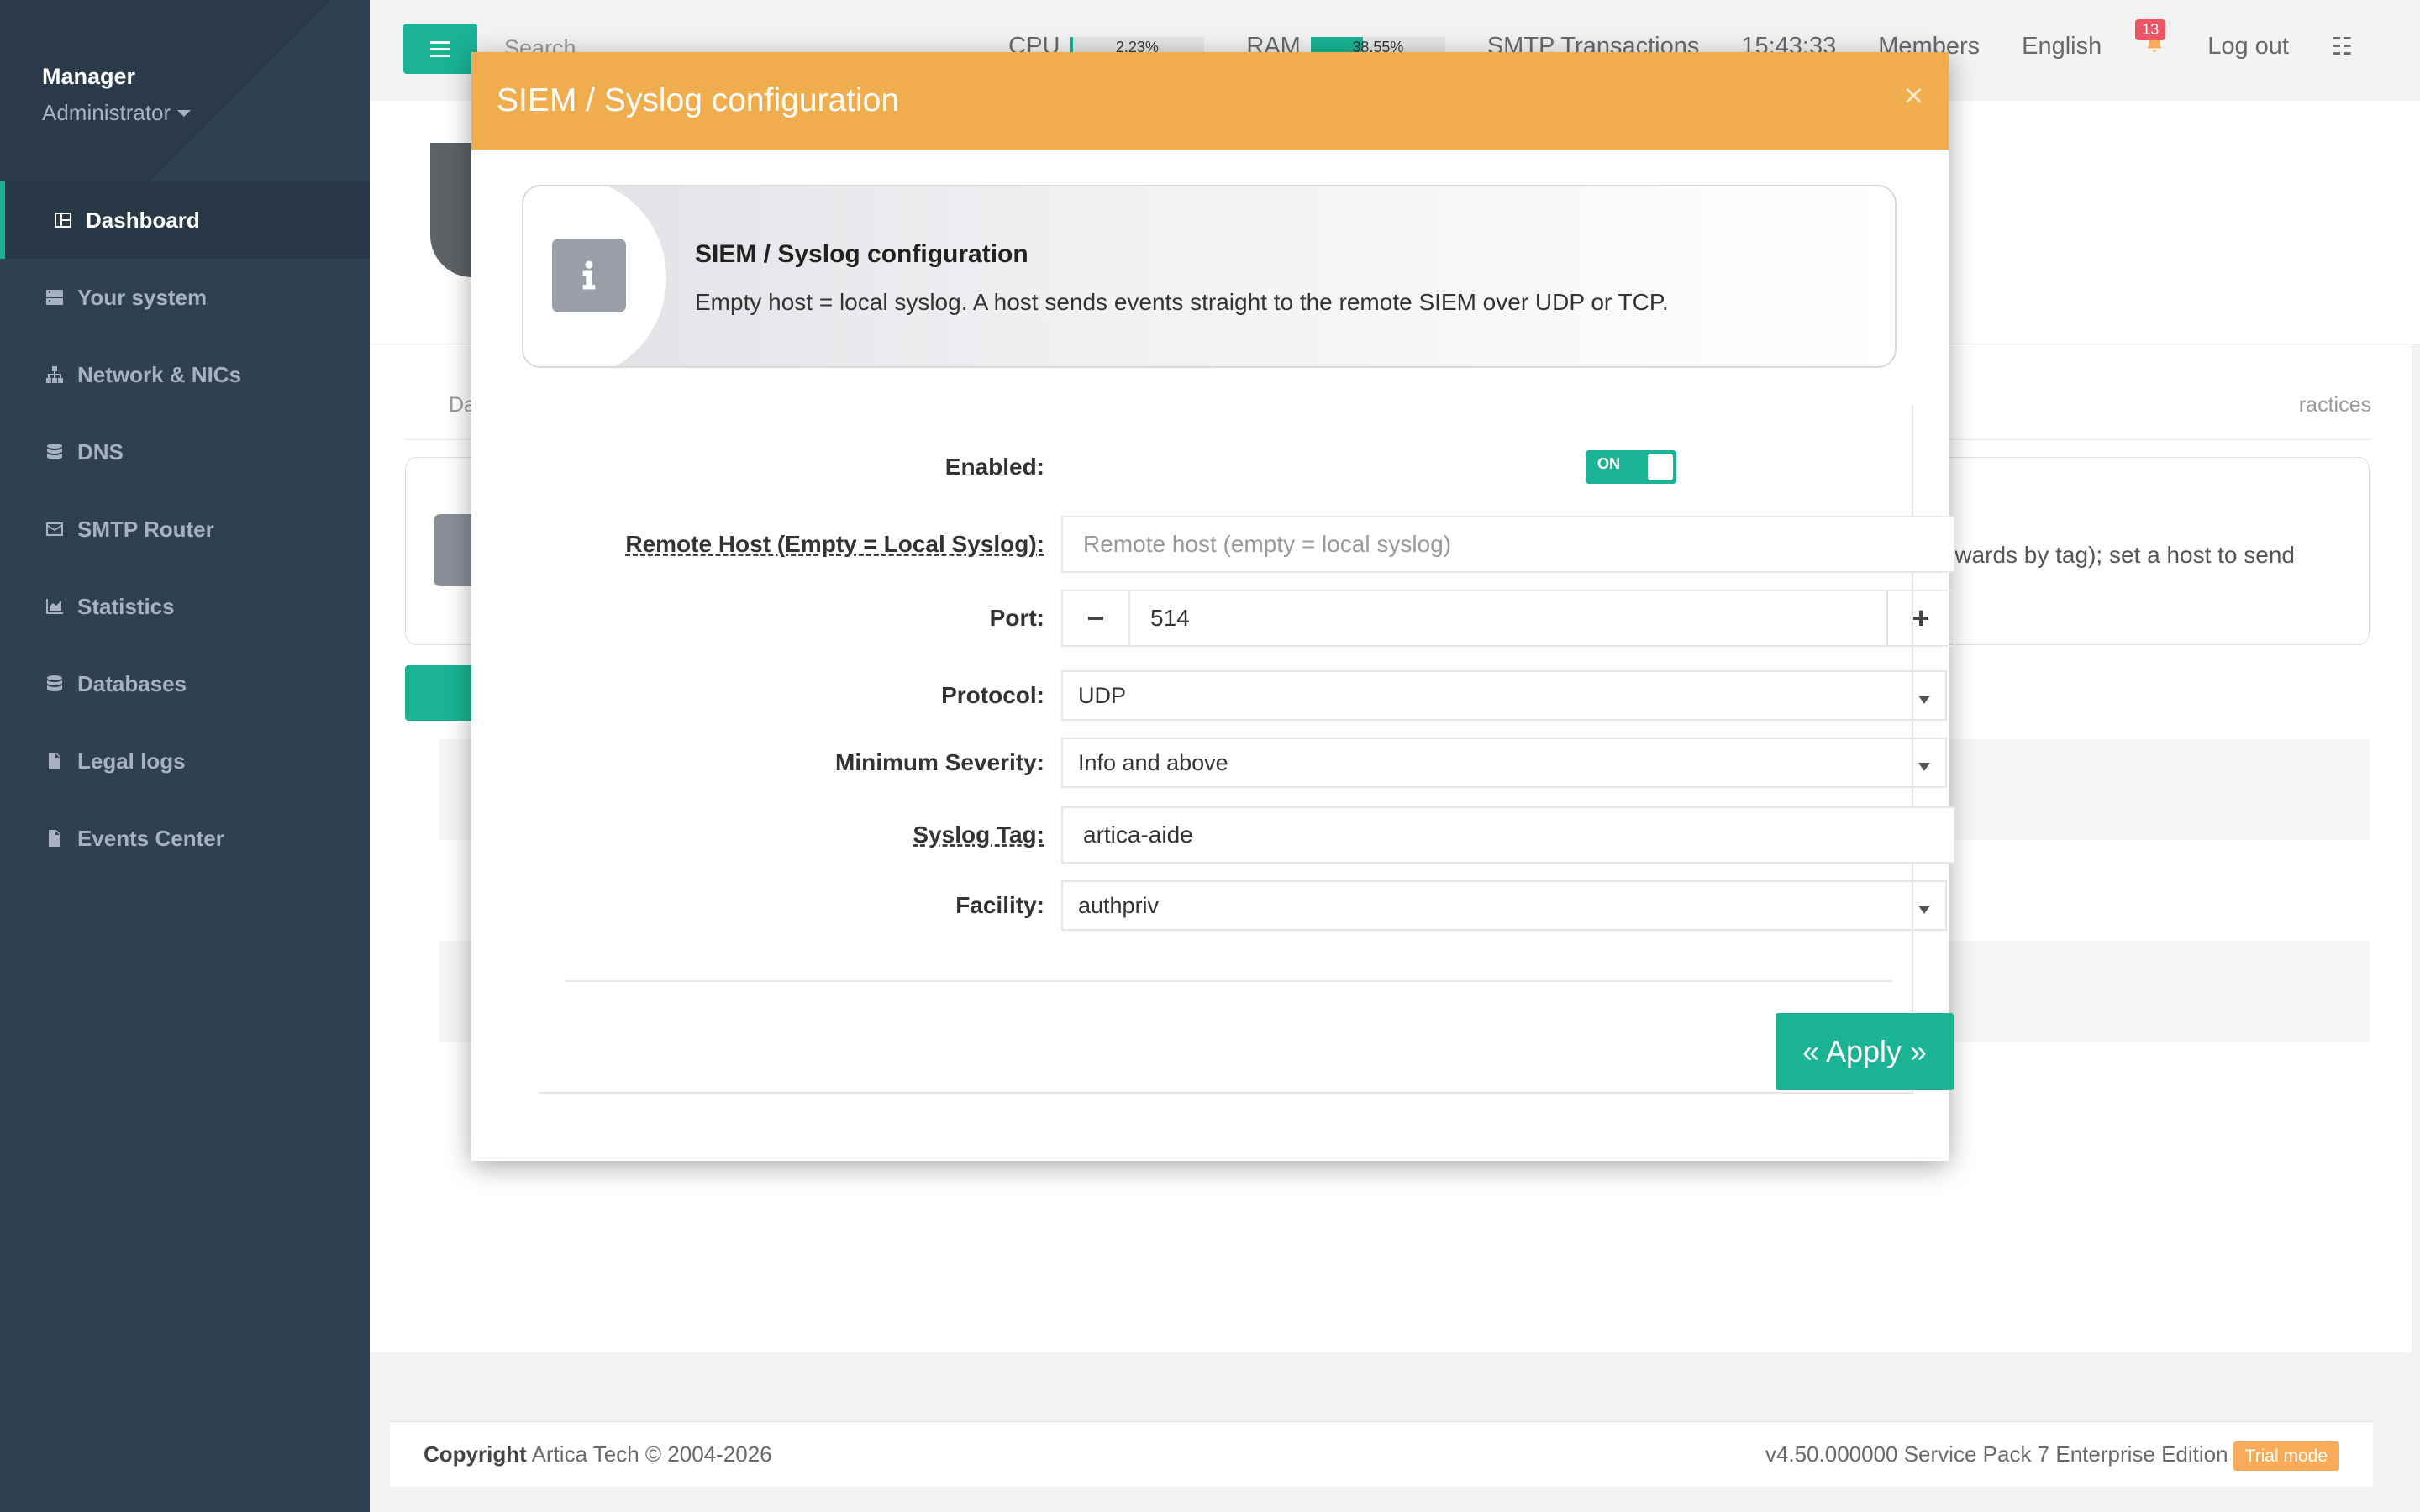 The width and height of the screenshot is (2420, 1512). Describe the element at coordinates (159, 374) in the screenshot. I see `sidebar-item-label: Network & NICs` at that location.